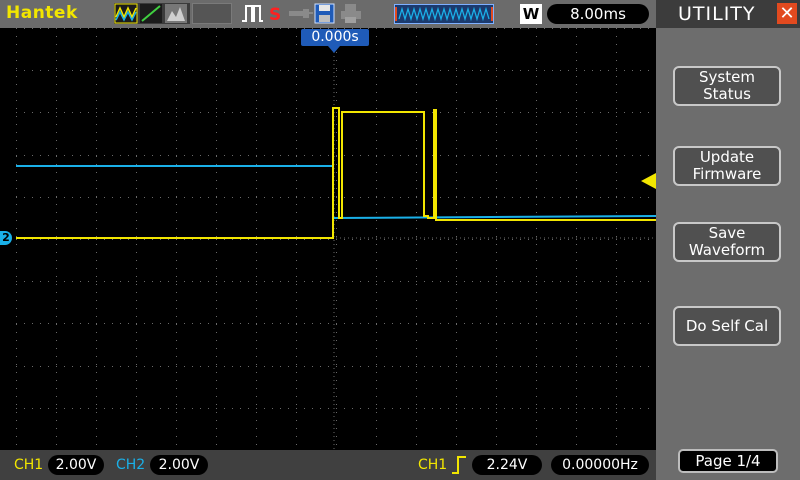 The width and height of the screenshot is (800, 480). I want to click on ramp-icon, so click(151, 13).